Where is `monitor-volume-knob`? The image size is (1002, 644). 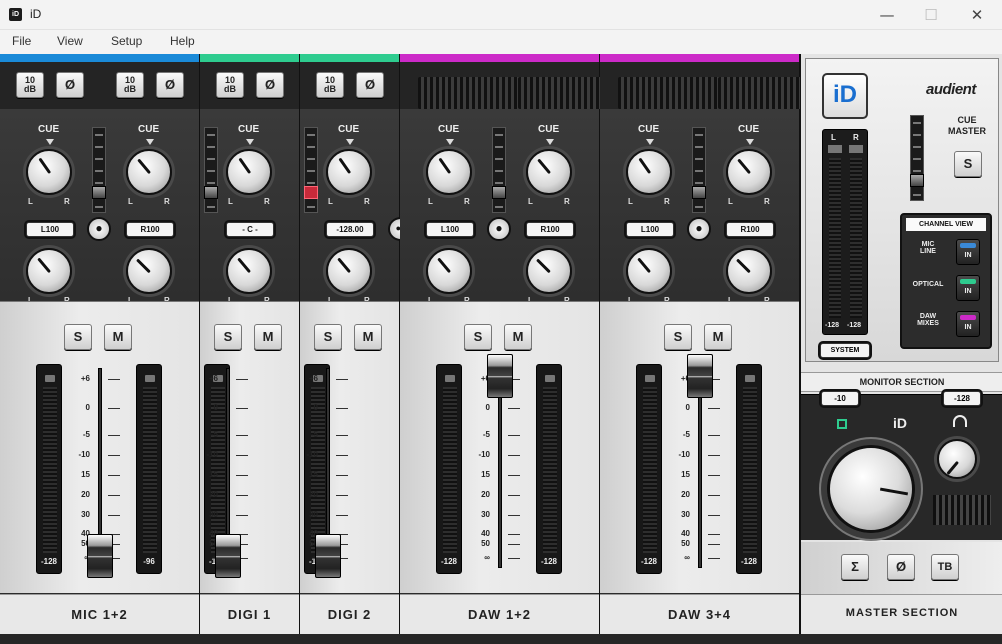
monitor-volume-knob is located at coordinates (871, 489).